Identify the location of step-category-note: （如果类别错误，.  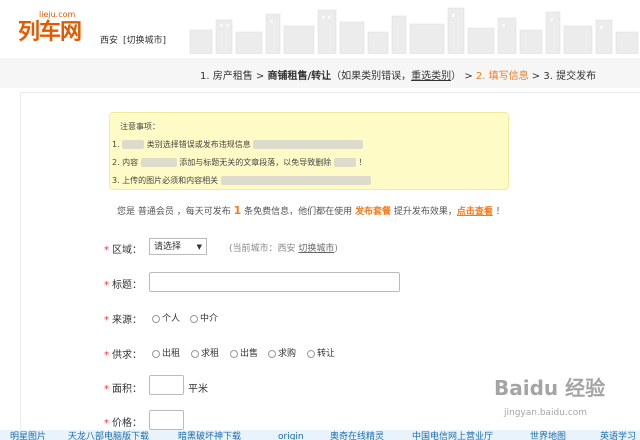
(371, 76).